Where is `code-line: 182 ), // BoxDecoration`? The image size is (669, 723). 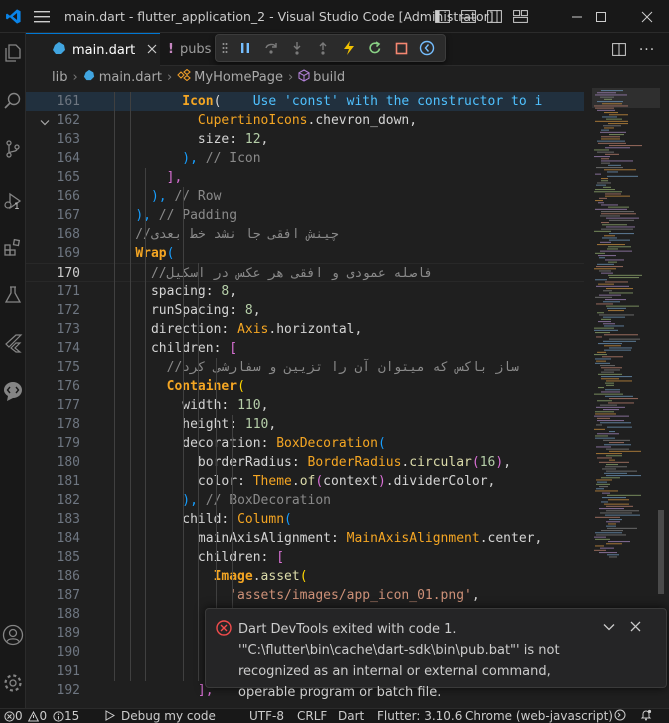
code-line: 182 ), // BoxDecoration is located at coordinates (305, 500).